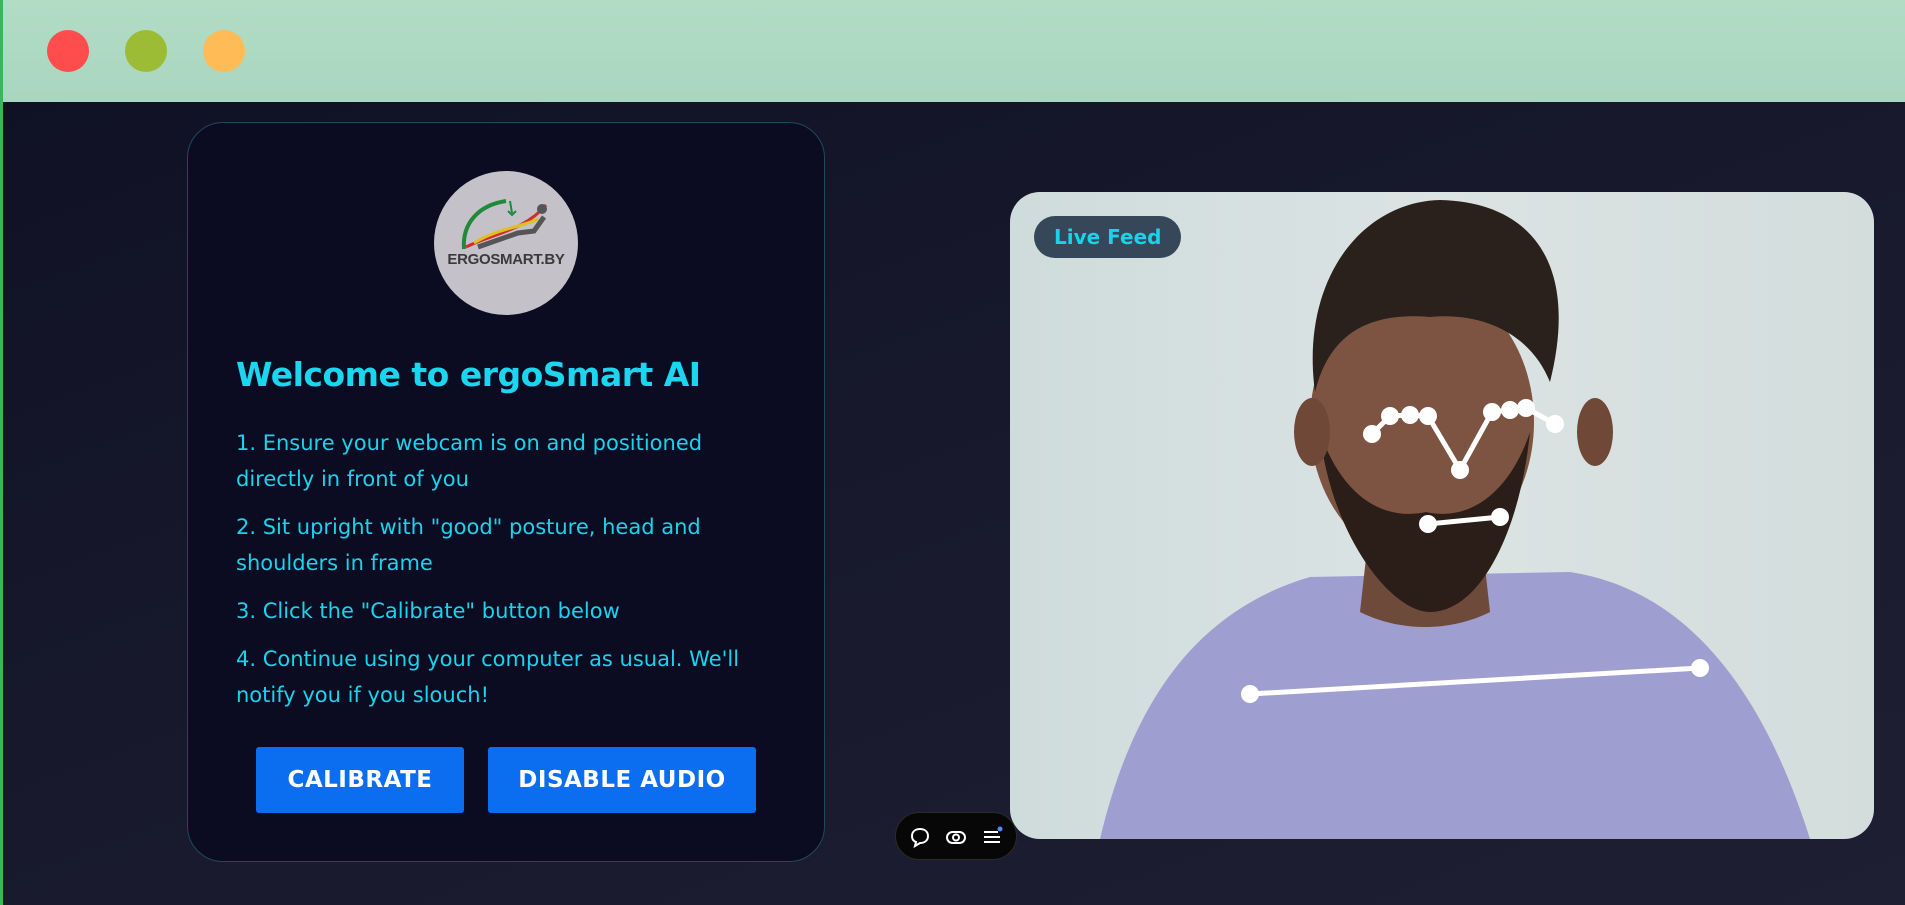 This screenshot has width=1905, height=905. What do you see at coordinates (360, 780) in the screenshot?
I see `calibrate-button: CALIBRATE` at bounding box center [360, 780].